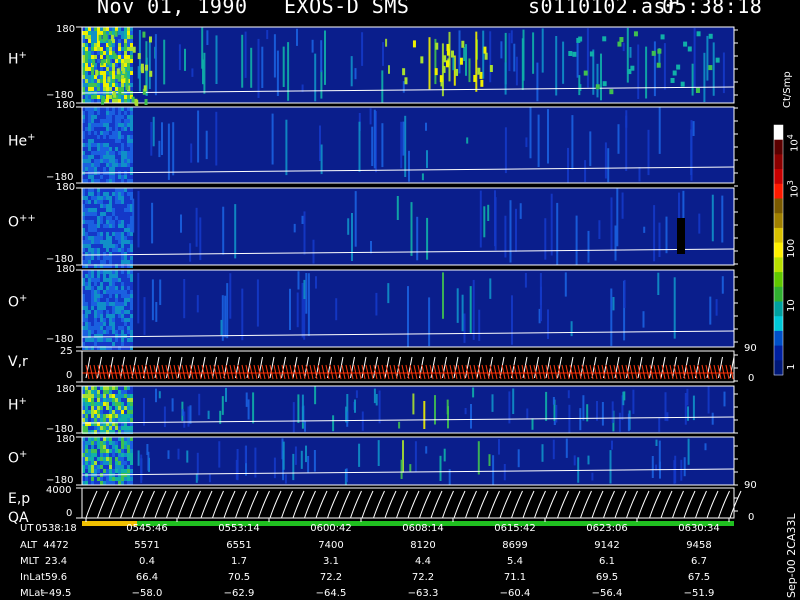 This screenshot has width=800, height=600. What do you see at coordinates (66, 269) in the screenshot?
I see `y-tick-top: 180` at bounding box center [66, 269].